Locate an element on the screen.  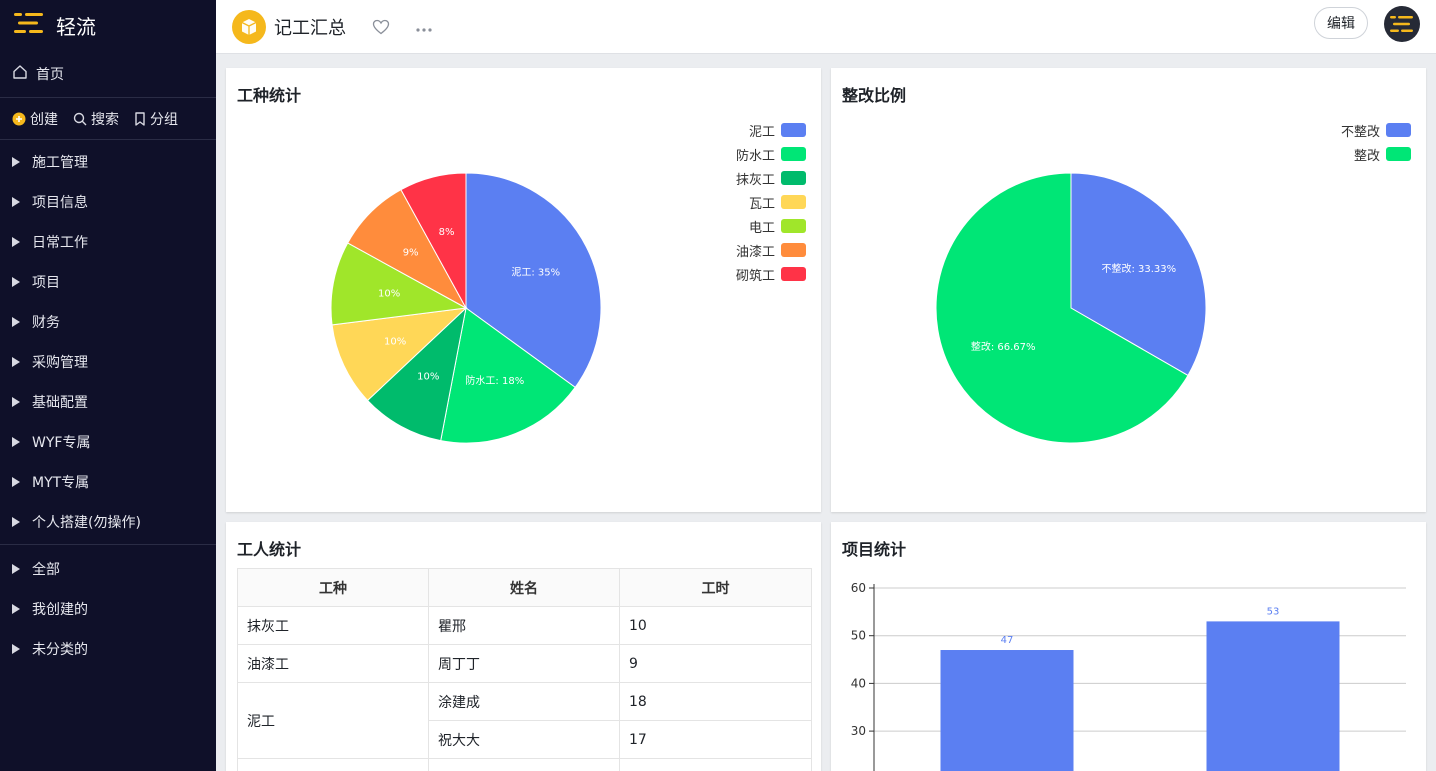
sidebar-item-uncategorized: 未分类的 is located at coordinates (108, 649).